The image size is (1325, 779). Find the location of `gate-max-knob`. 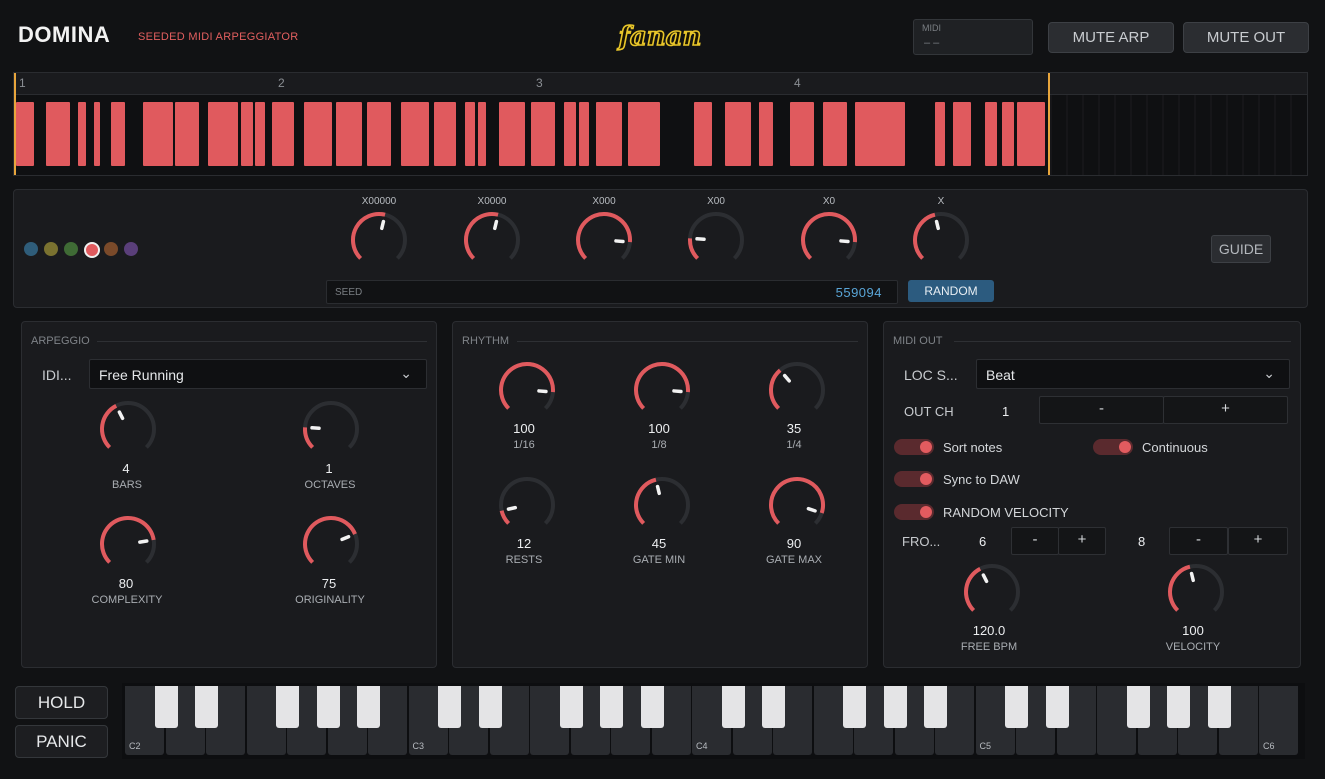

gate-max-knob is located at coordinates (797, 507).